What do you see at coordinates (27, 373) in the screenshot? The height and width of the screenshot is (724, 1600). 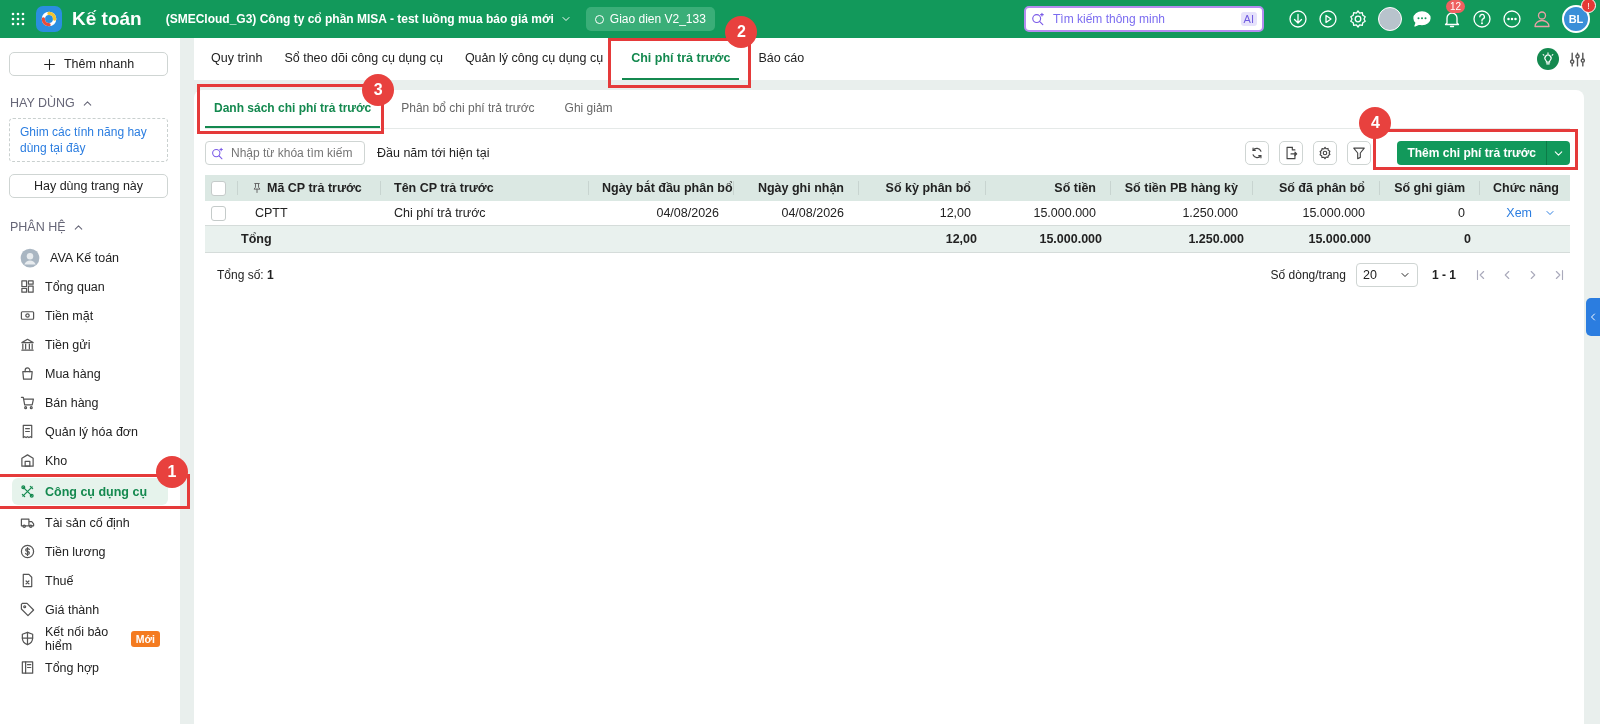 I see `shopping-bag-icon` at bounding box center [27, 373].